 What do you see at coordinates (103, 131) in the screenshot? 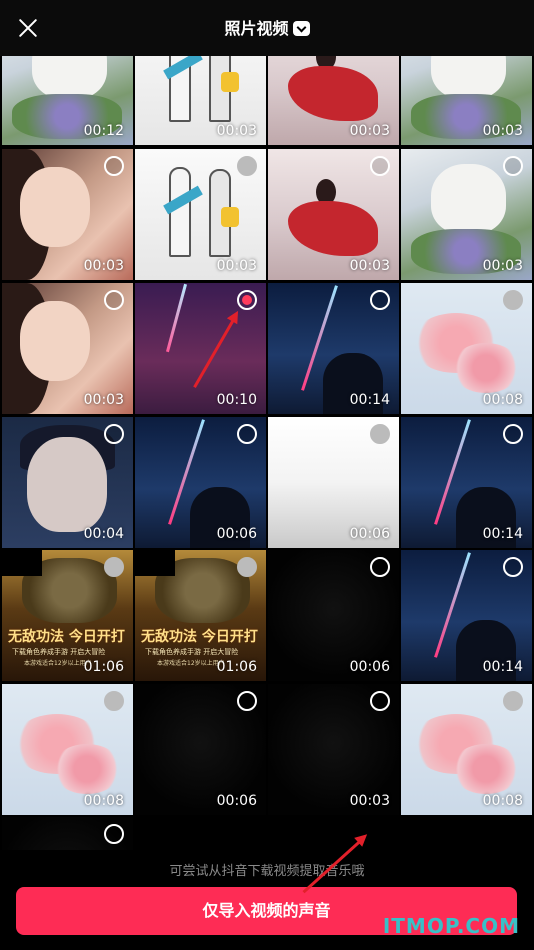
I see `video-duration: 00:12` at bounding box center [103, 131].